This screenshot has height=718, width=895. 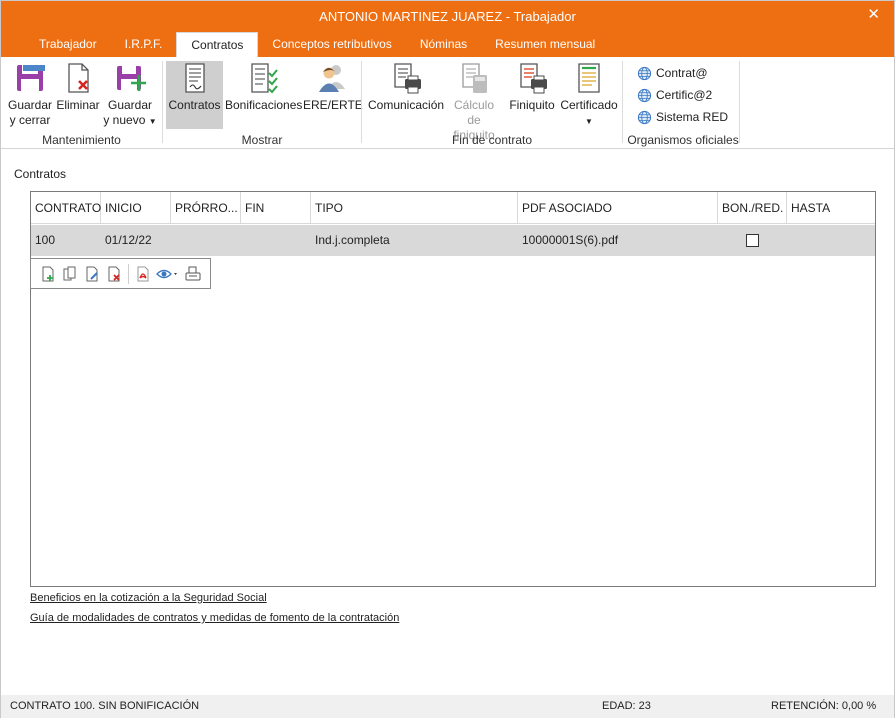 What do you see at coordinates (589, 95) in the screenshot?
I see `certificado-button: Certificado ▼` at bounding box center [589, 95].